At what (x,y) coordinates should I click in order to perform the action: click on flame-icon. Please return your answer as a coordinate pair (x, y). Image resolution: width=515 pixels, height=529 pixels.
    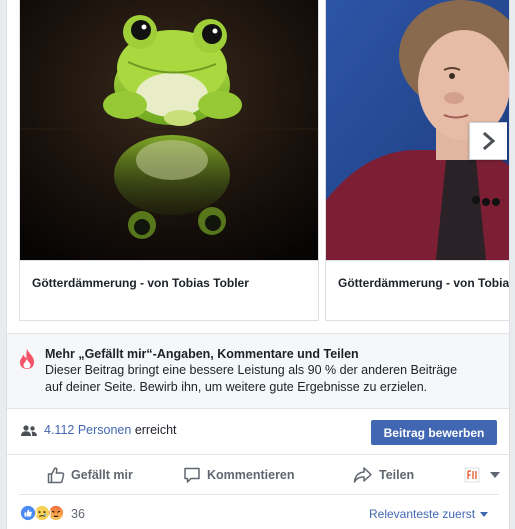
    Looking at the image, I should click on (27, 359).